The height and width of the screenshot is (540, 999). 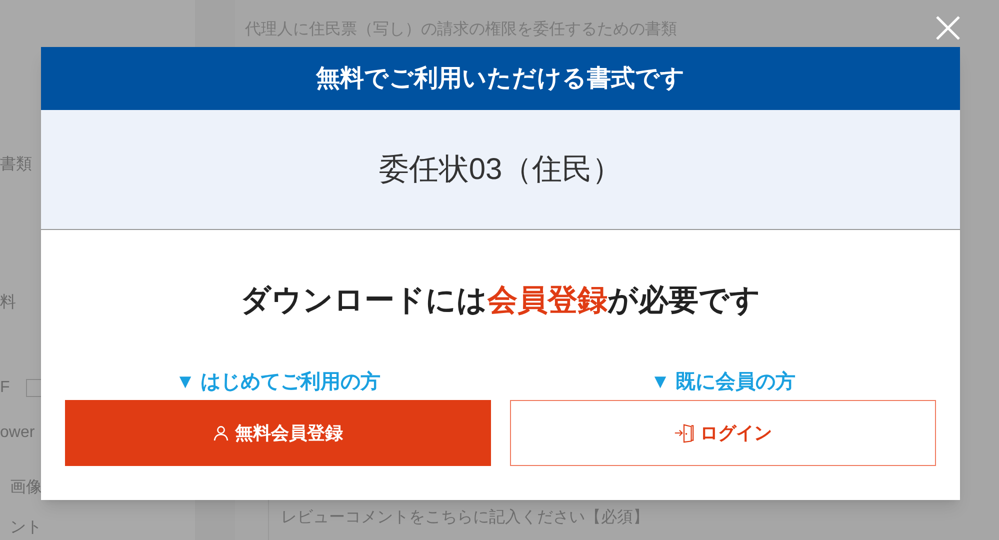 I want to click on sidebar-item: 画像, so click(x=26, y=488).